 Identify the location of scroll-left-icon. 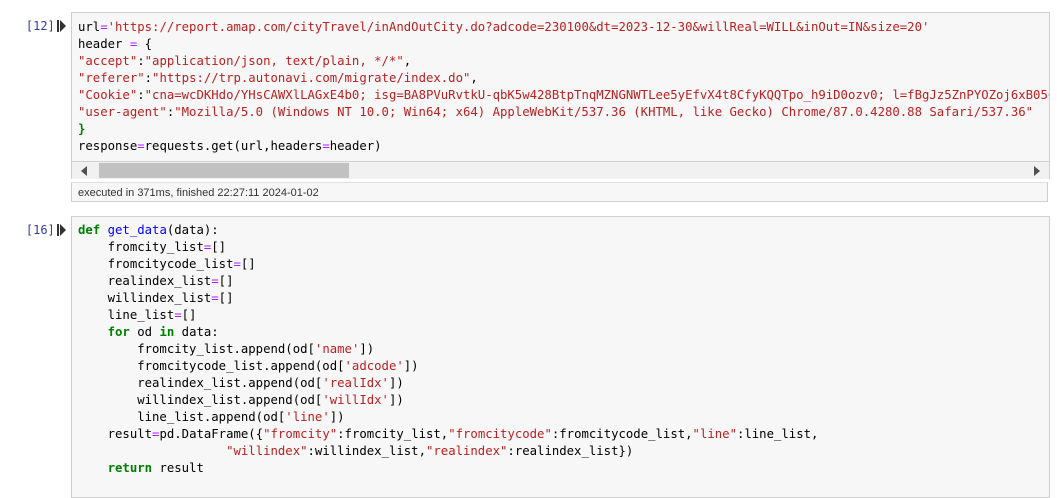
(84, 171).